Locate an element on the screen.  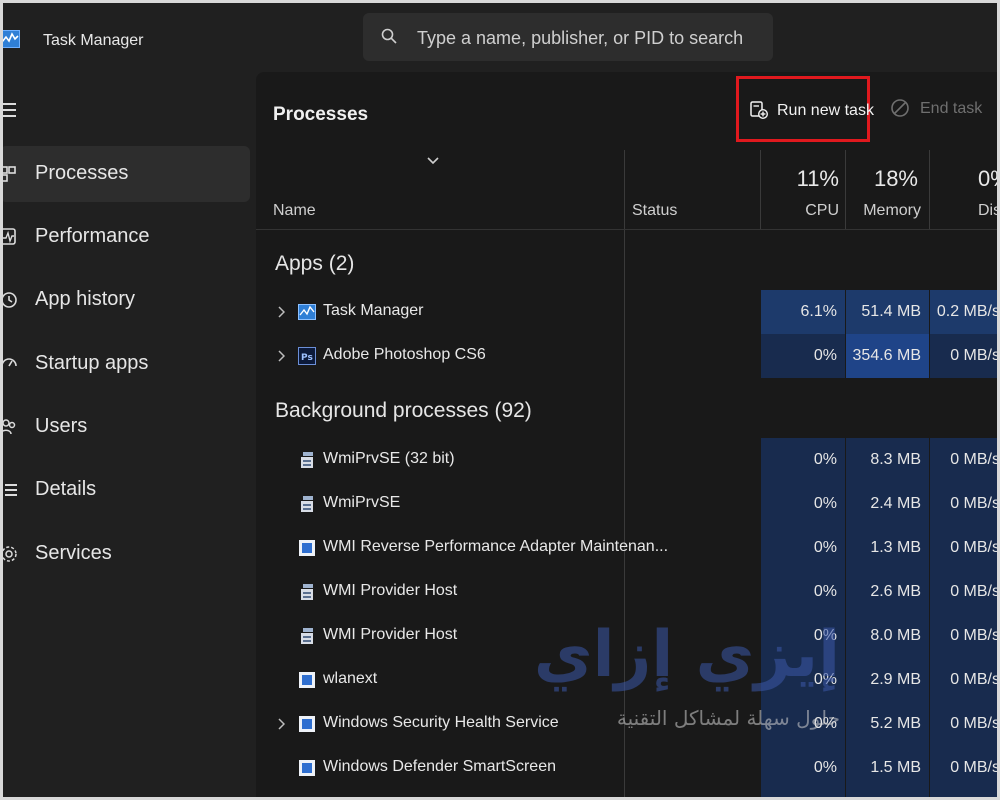
hamburger-menu-icon is located at coordinates (9, 110).